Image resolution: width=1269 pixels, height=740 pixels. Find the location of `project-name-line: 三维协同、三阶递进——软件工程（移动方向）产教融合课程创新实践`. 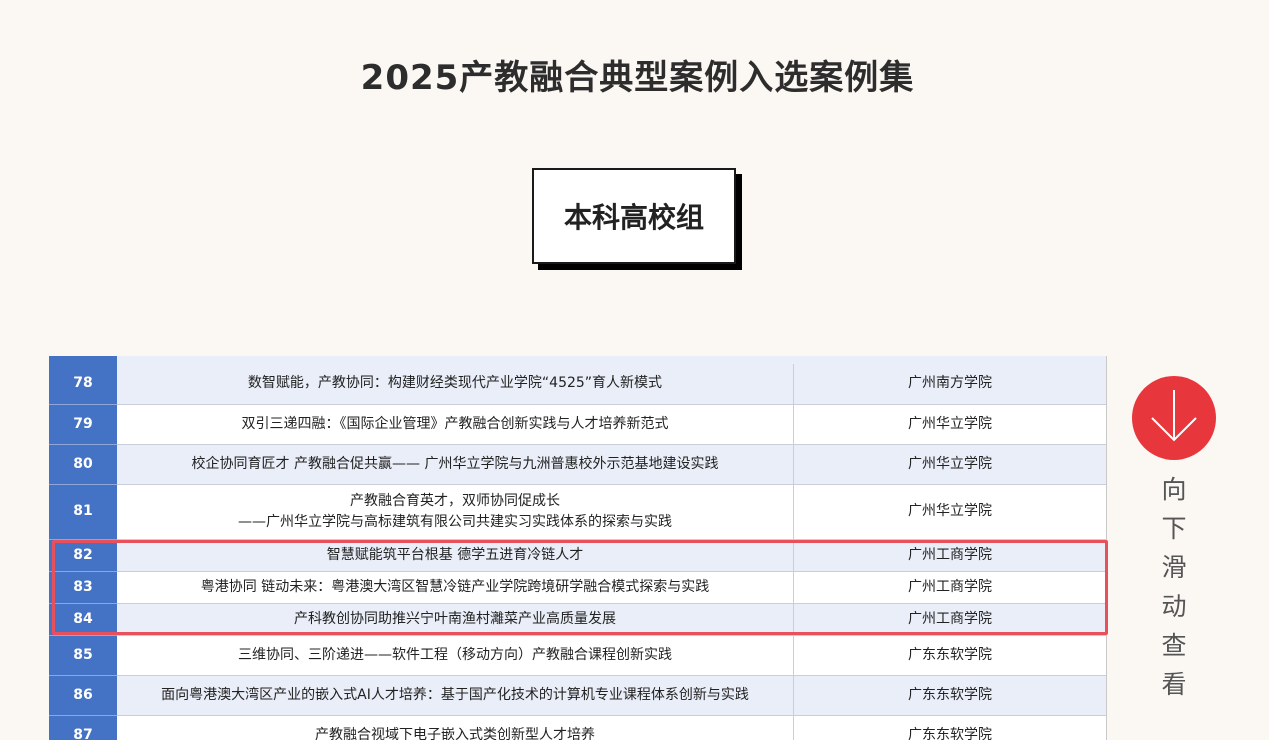

project-name-line: 三维协同、三阶递进——软件工程（移动方向）产教融合课程创新实践 is located at coordinates (455, 654).